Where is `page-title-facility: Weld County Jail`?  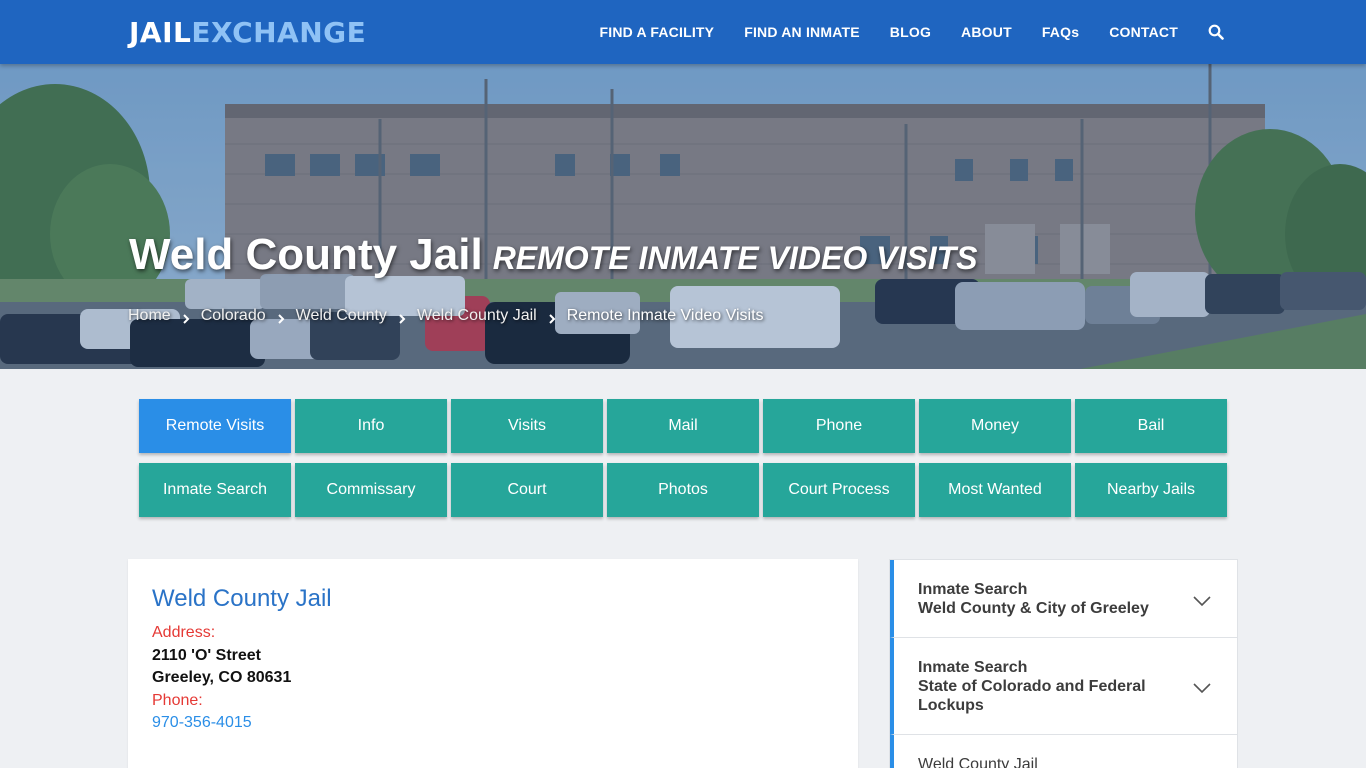 page-title-facility: Weld County Jail is located at coordinates (306, 254).